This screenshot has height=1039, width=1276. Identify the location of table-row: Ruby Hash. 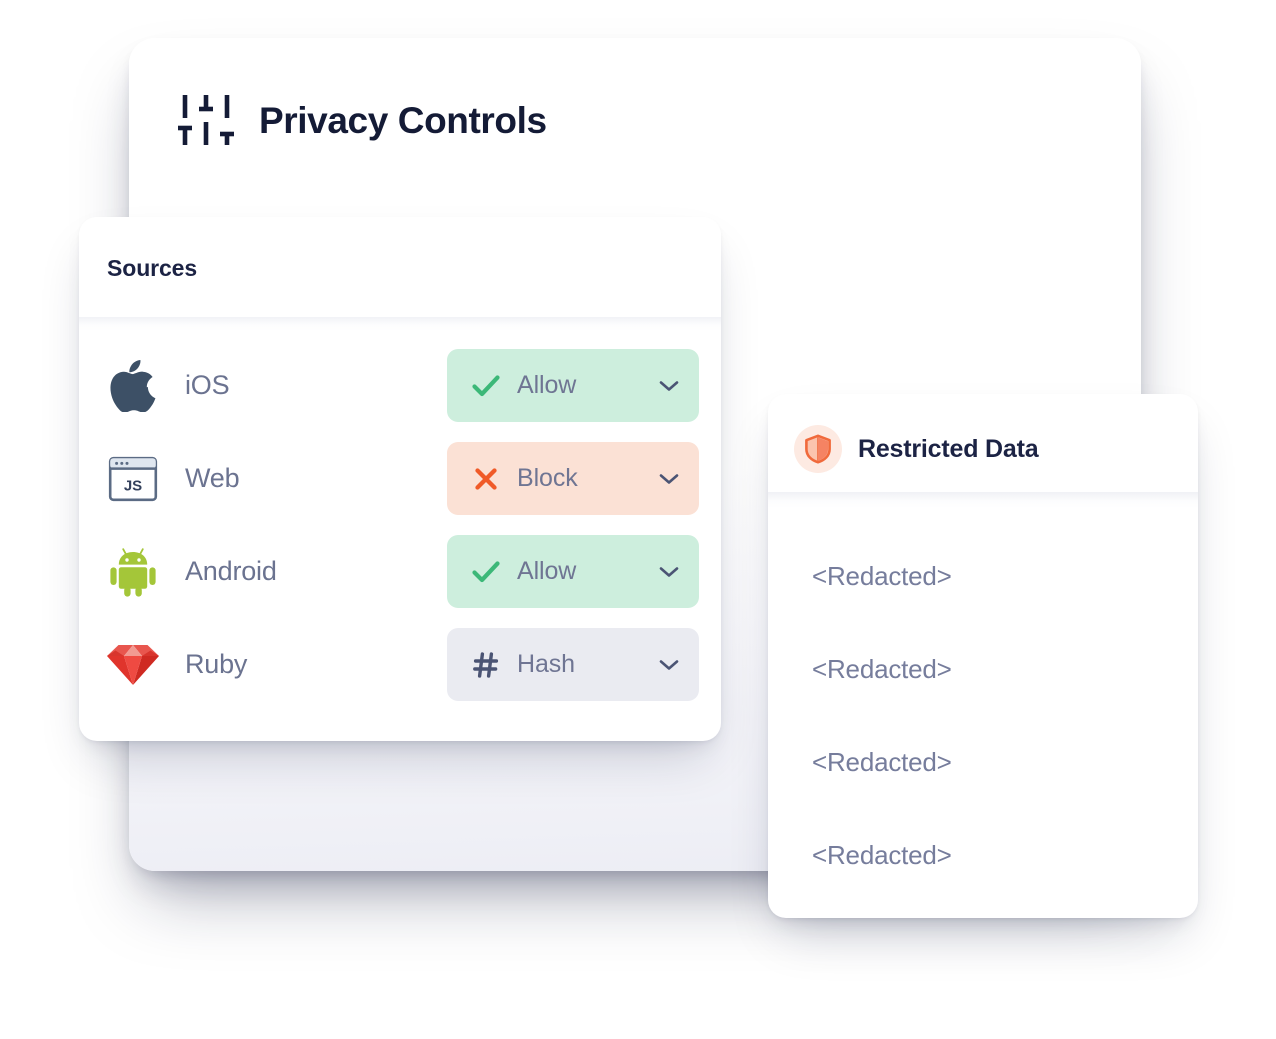
(400, 664).